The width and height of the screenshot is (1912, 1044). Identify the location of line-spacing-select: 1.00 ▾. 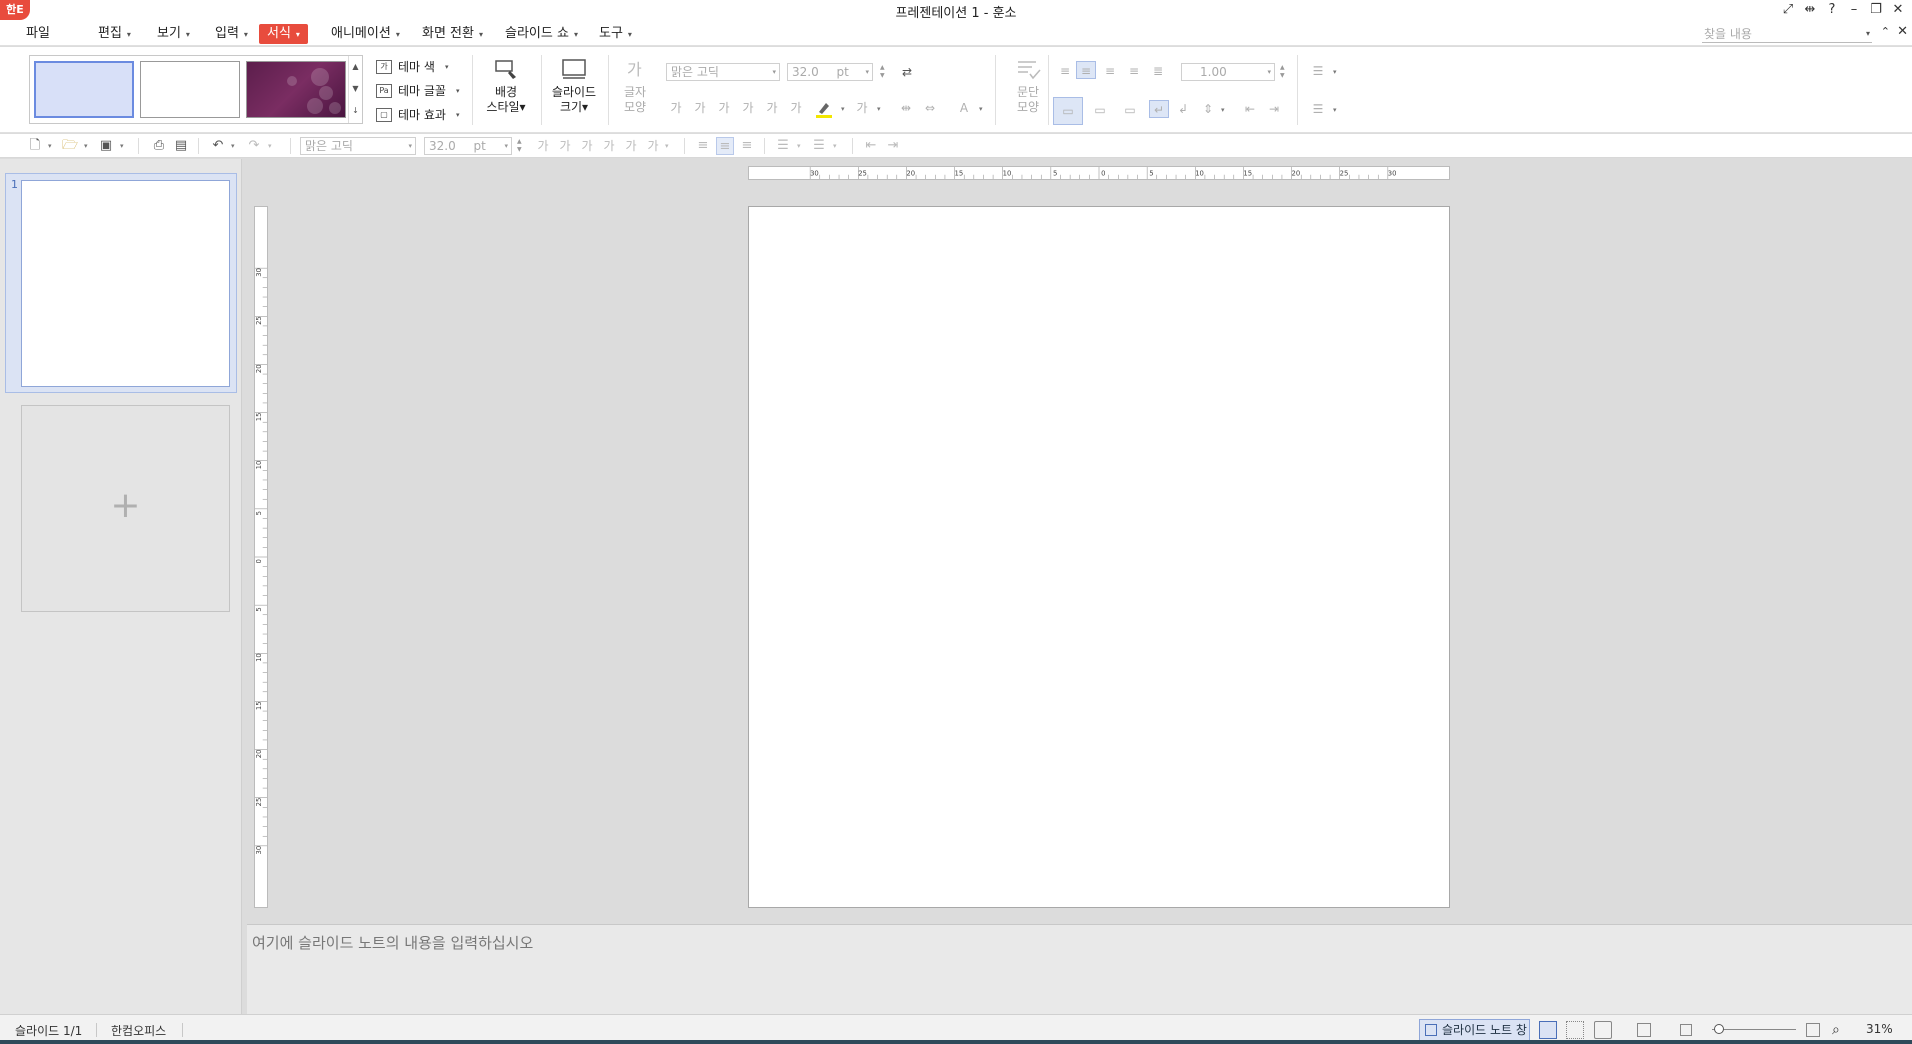
(1228, 72).